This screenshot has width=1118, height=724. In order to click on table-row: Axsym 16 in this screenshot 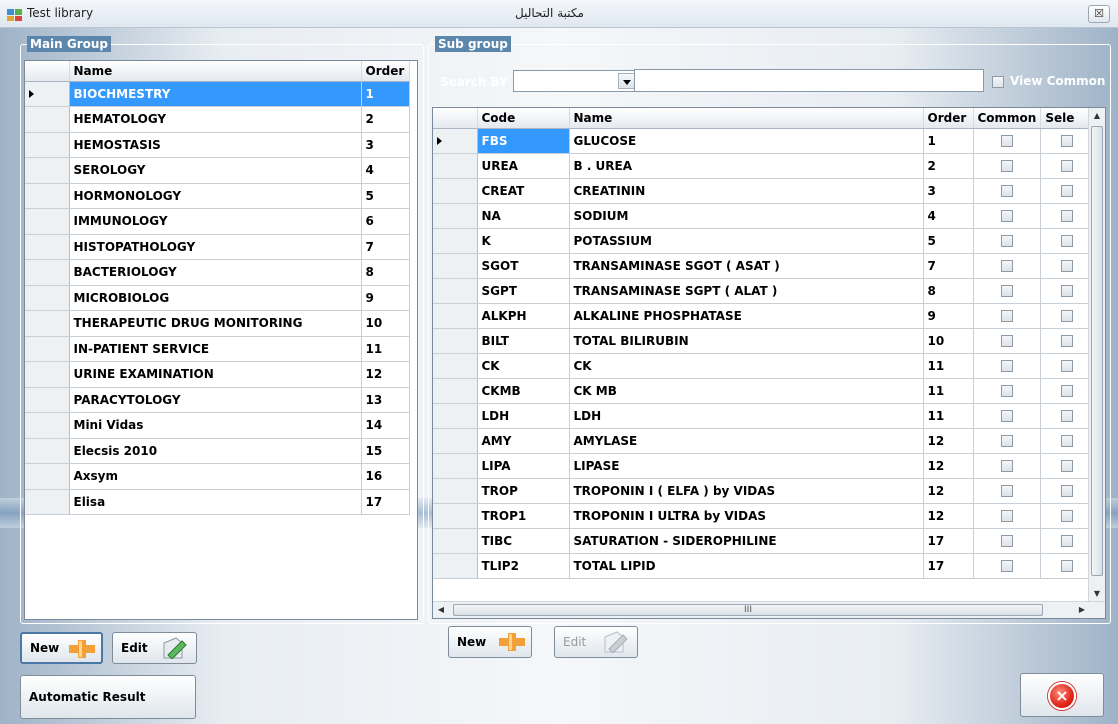, I will do `click(217, 476)`.